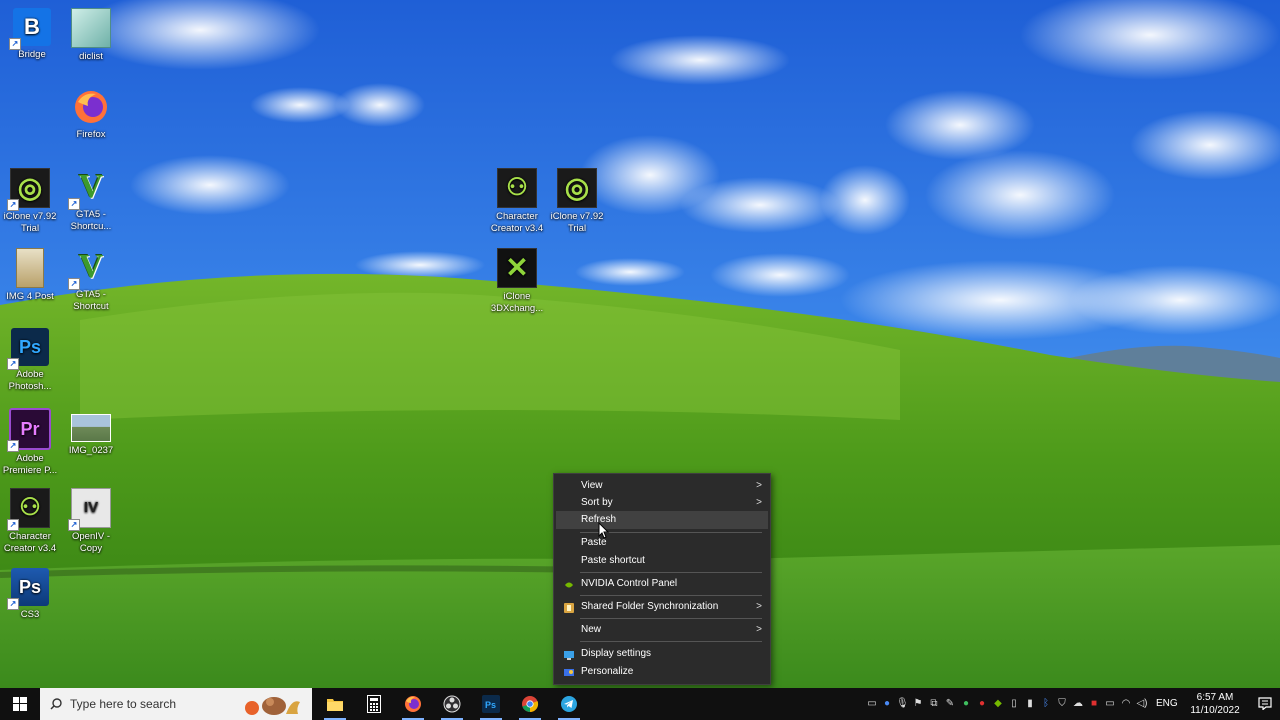 This screenshot has height=720, width=1280. Describe the element at coordinates (759, 502) in the screenshot. I see `chevron-right-icon: >` at that location.